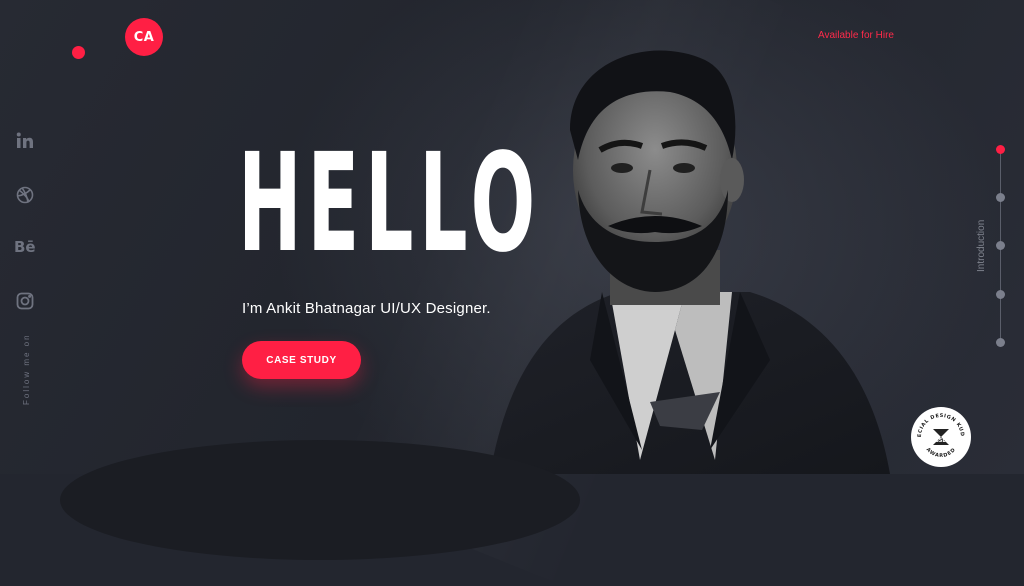 The width and height of the screenshot is (1024, 586). What do you see at coordinates (301, 360) in the screenshot?
I see `case-study-button: CASE STUDY` at bounding box center [301, 360].